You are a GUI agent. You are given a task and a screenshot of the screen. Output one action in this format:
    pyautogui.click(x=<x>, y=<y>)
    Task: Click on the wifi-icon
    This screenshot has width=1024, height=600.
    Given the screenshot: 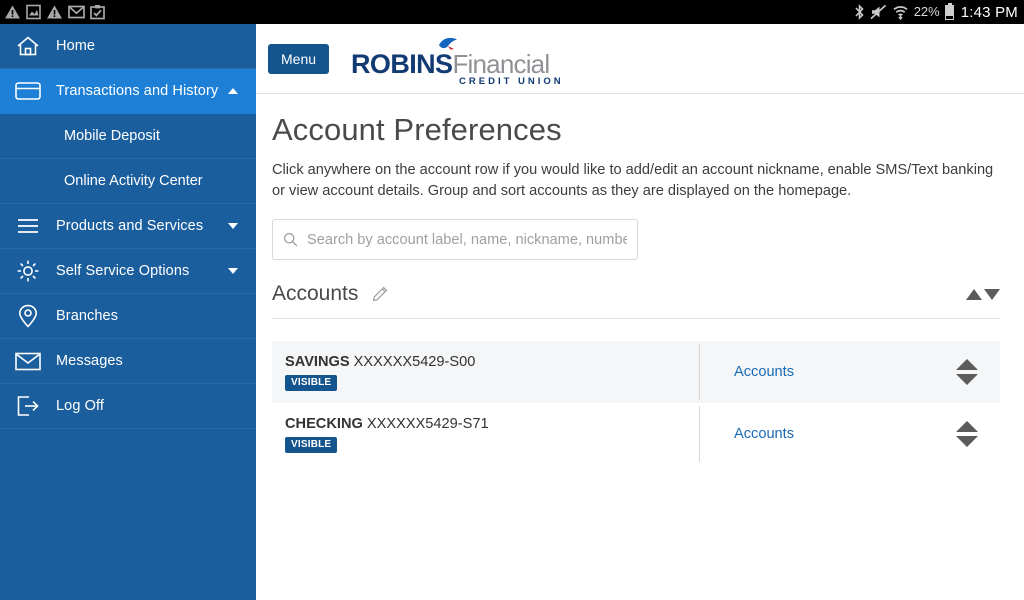 What is the action you would take?
    pyautogui.click(x=900, y=13)
    